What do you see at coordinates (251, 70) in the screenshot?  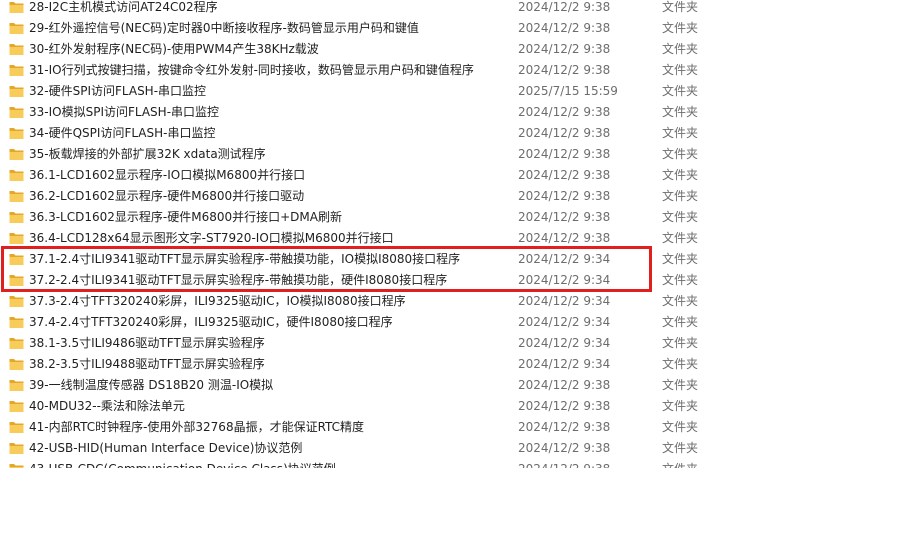 I see `file-name: 31-IO行列式按键扫描，按键命令红外发射-同时接收，数码管显示用户码和键值程序` at bounding box center [251, 70].